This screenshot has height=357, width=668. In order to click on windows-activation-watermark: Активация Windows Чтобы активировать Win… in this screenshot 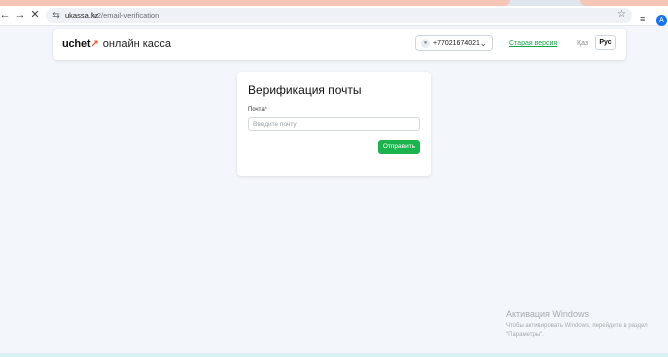, I will do `click(586, 324)`.